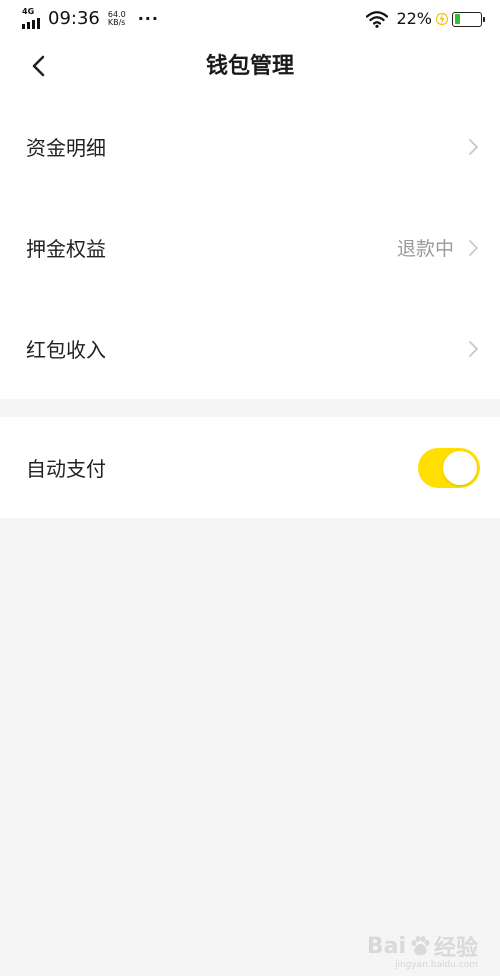 The height and width of the screenshot is (976, 500). I want to click on auto-pay-row: 自动支付, so click(250, 467).